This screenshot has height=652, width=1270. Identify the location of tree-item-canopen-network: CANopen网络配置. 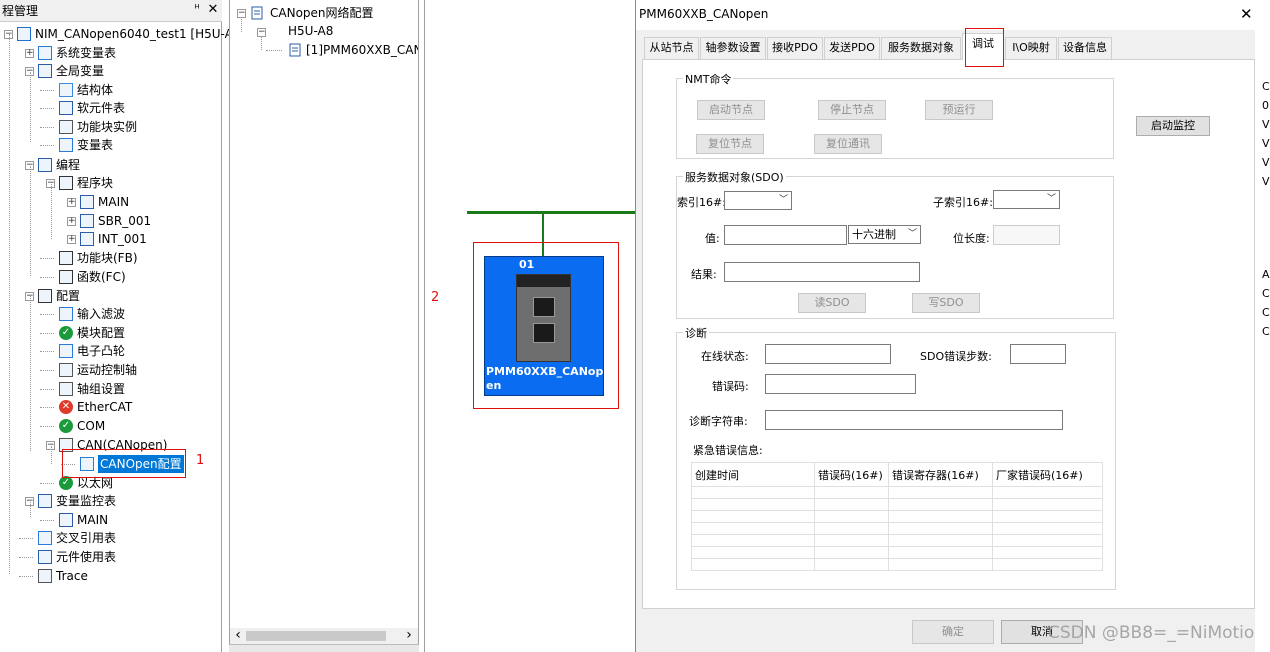
(322, 13).